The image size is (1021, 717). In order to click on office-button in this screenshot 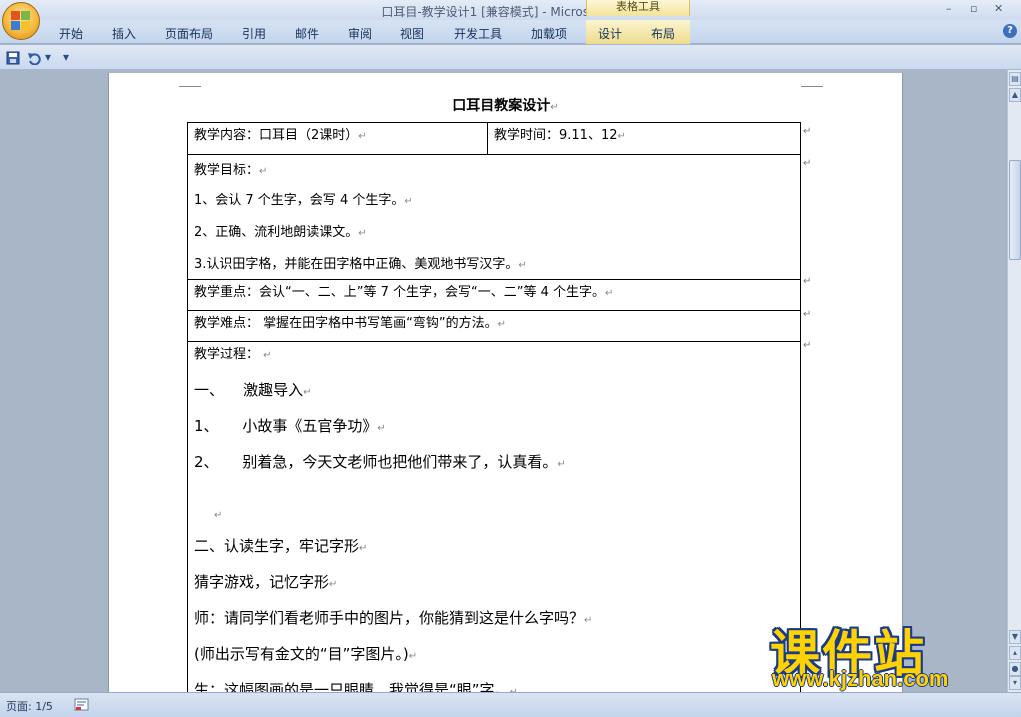, I will do `click(21, 21)`.